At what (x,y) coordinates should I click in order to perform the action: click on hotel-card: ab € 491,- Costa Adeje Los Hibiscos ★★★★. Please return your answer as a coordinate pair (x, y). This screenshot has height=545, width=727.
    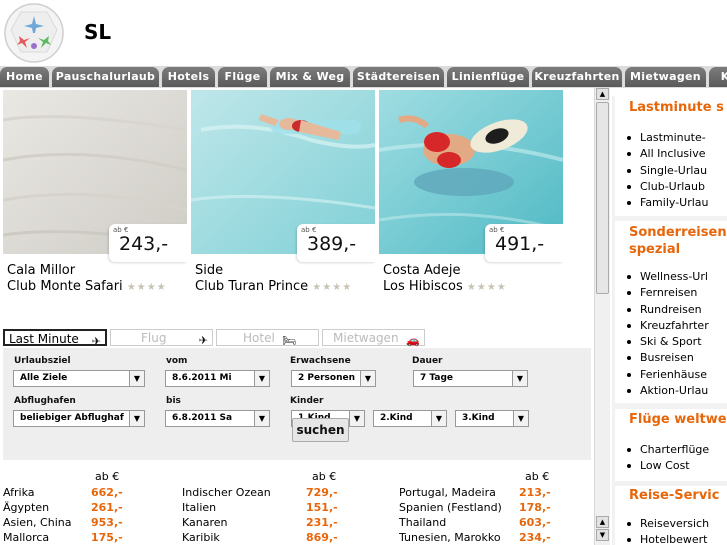
    Looking at the image, I should click on (471, 193).